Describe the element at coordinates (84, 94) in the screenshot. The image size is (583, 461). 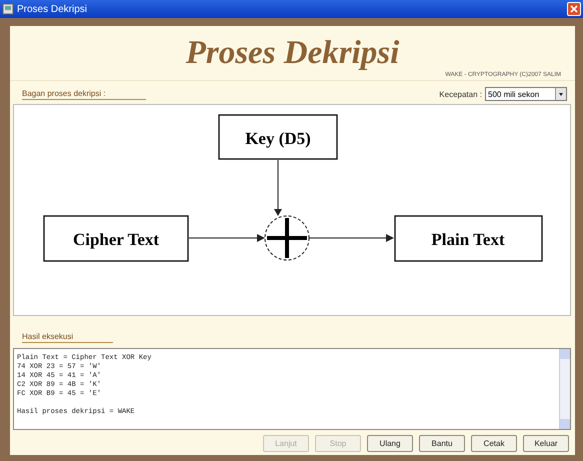
I see `section-label: Bagan proses dekripsi :` at that location.